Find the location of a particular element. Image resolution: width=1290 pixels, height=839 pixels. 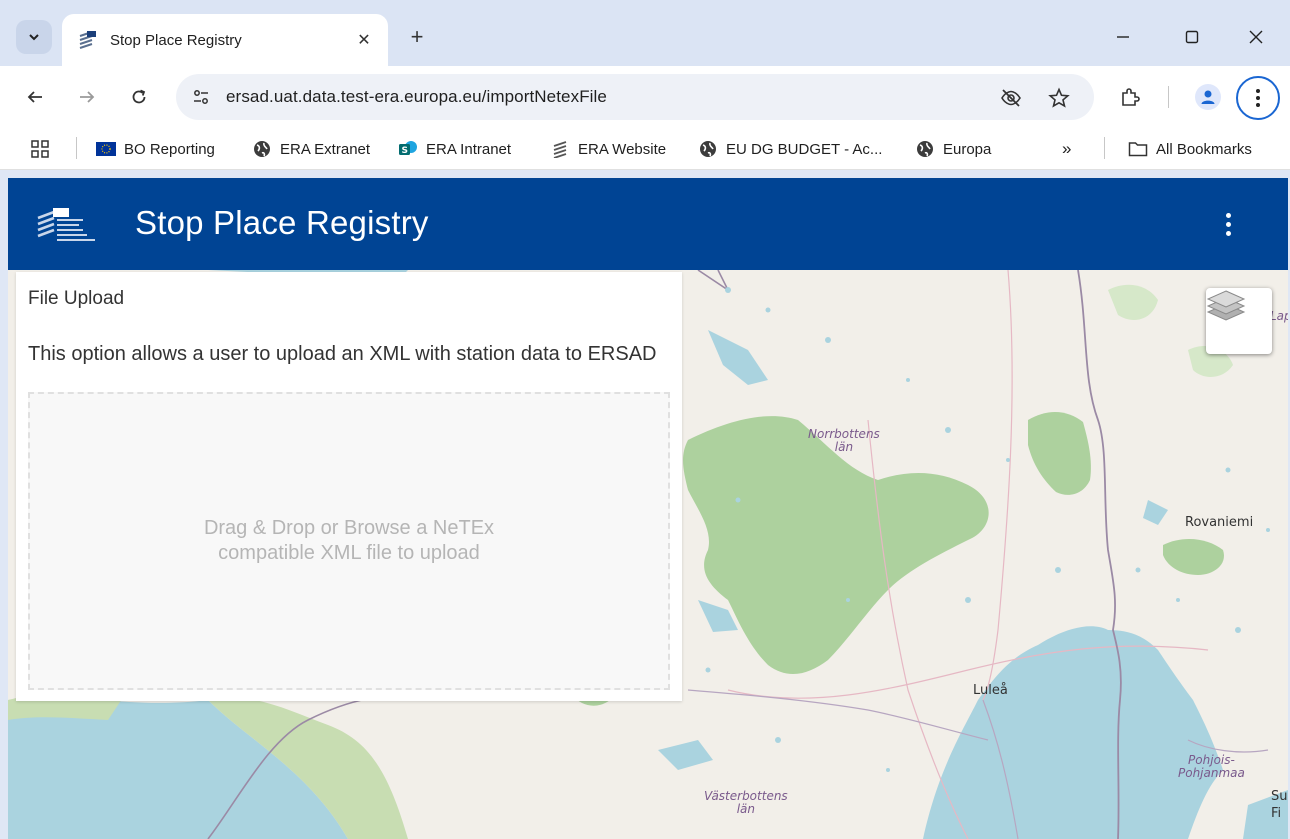

map-label-lapland: Lapp is located at coordinates (1279, 316).